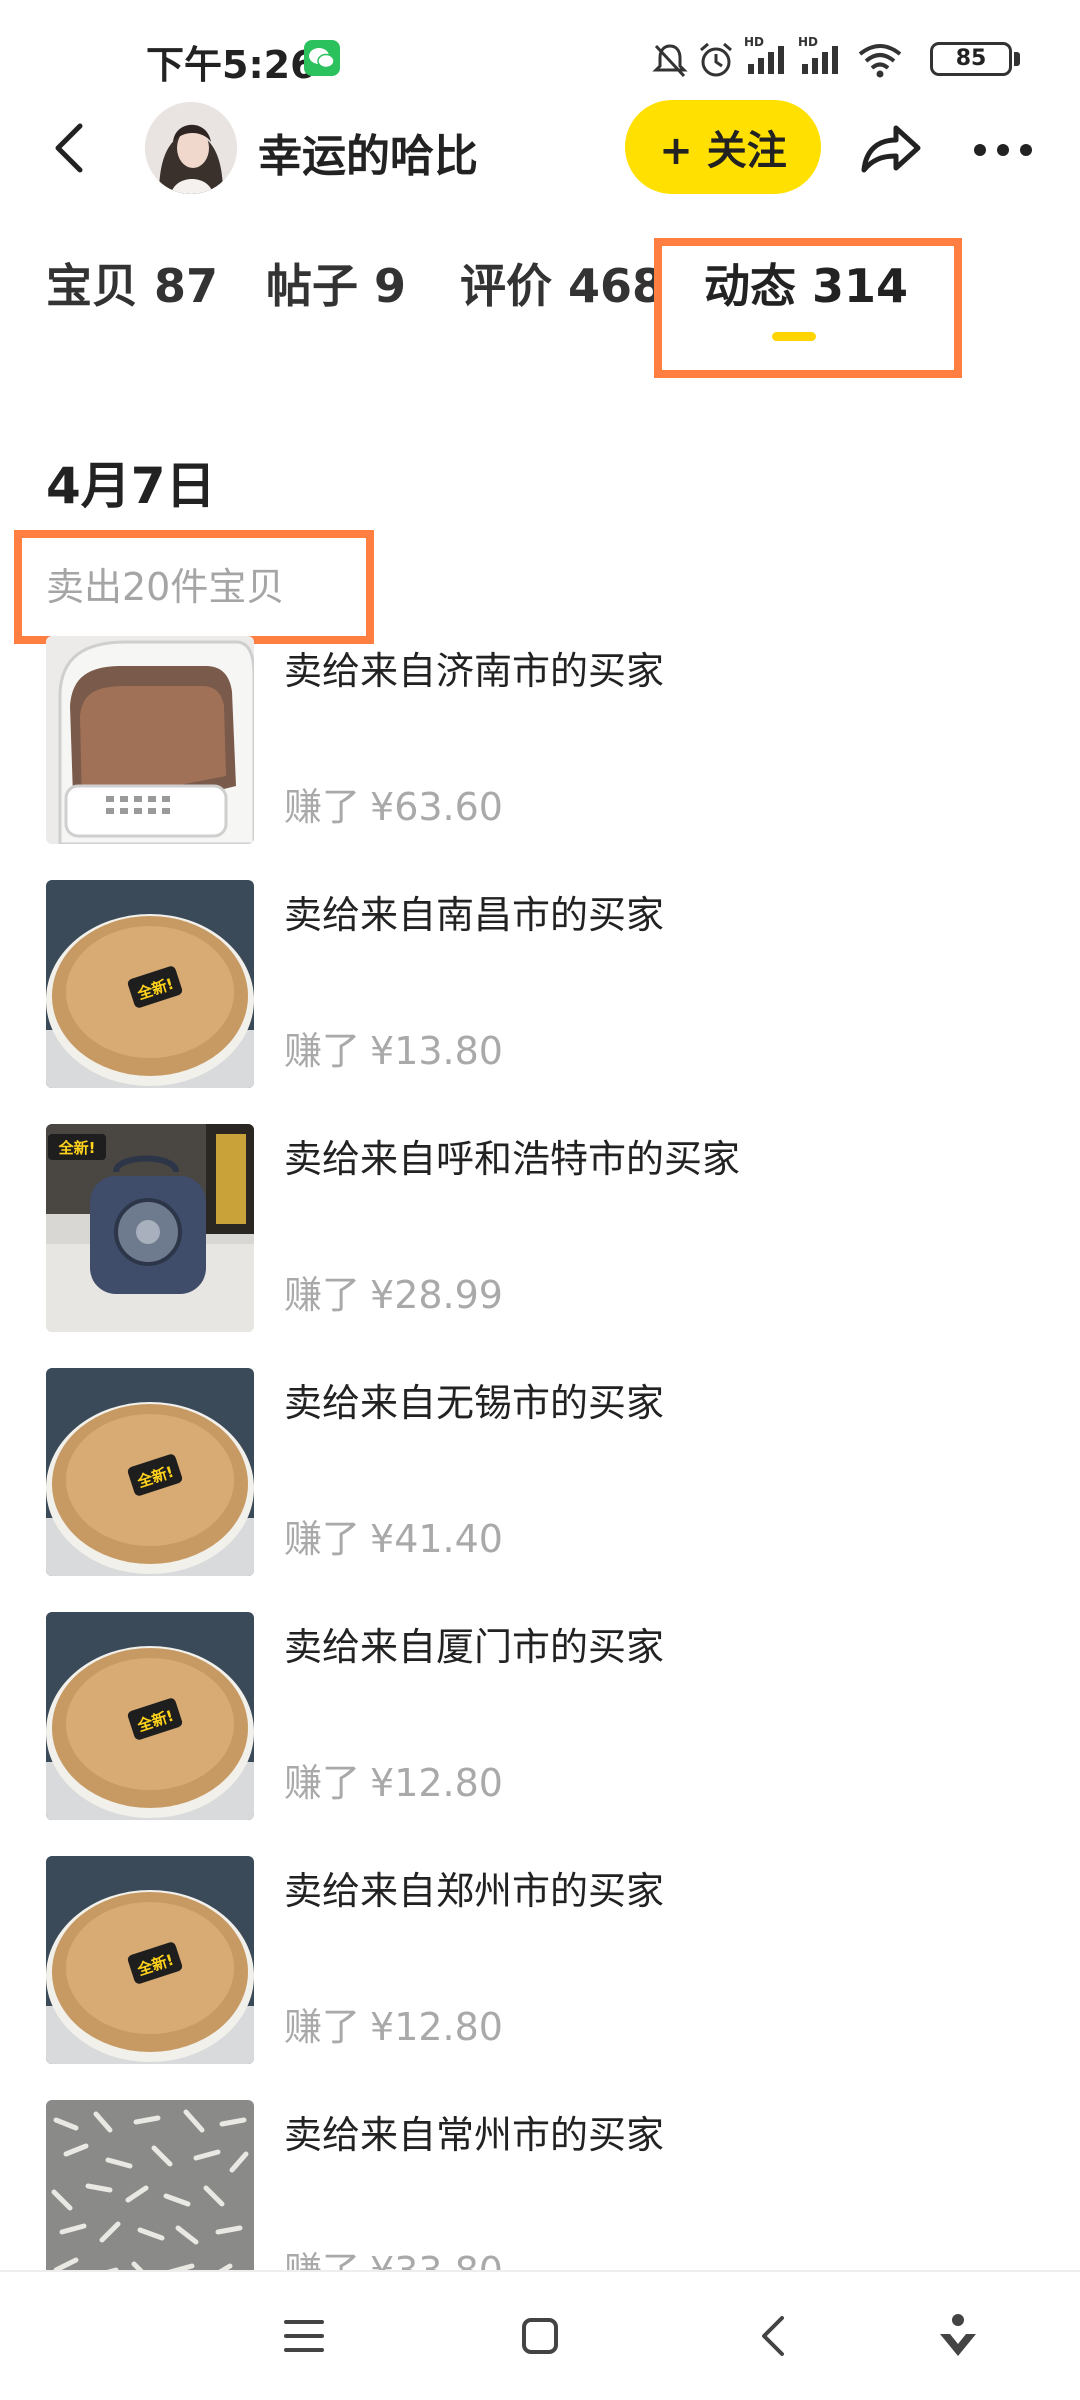  What do you see at coordinates (1017, 59) in the screenshot?
I see `battery-nub` at bounding box center [1017, 59].